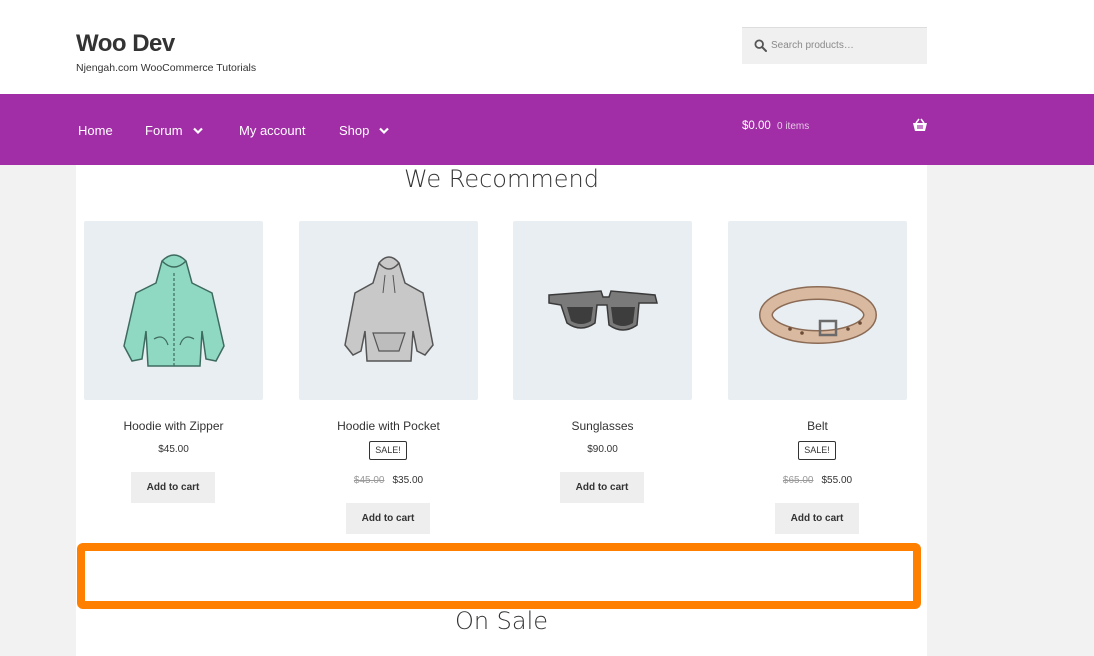 This screenshot has width=1094, height=656. I want to click on nav-item-label: My account, so click(272, 130).